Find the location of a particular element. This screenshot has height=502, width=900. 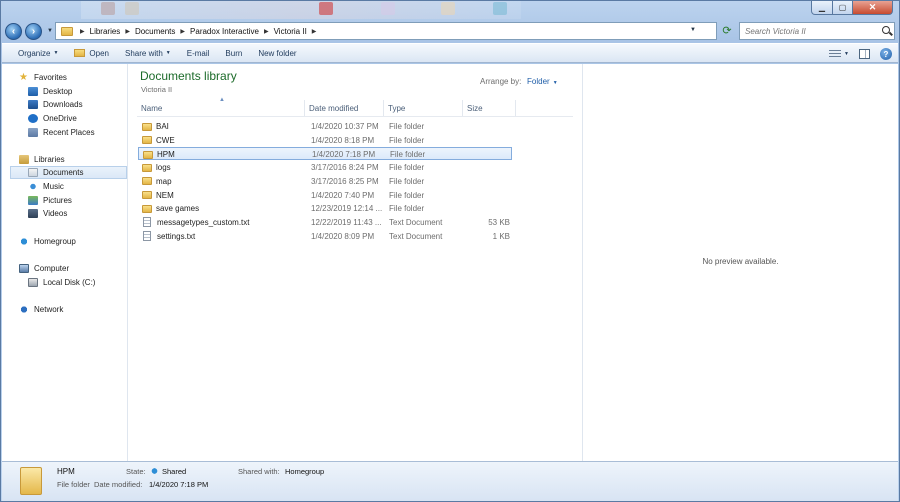

nav-local-disk: Local Disk (C:) is located at coordinates (61, 282).